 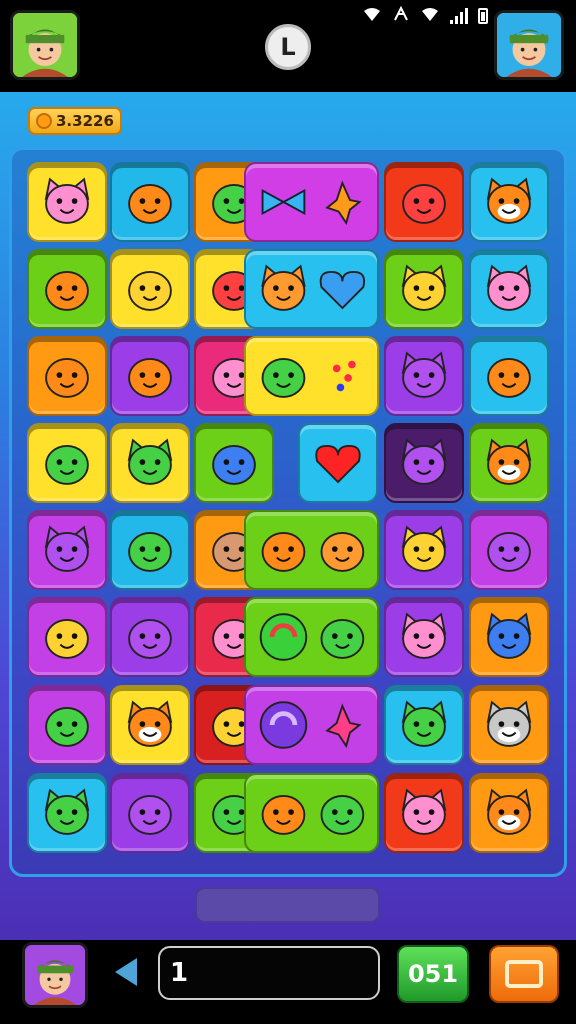 I want to click on settings-icon, so click(x=401, y=15).